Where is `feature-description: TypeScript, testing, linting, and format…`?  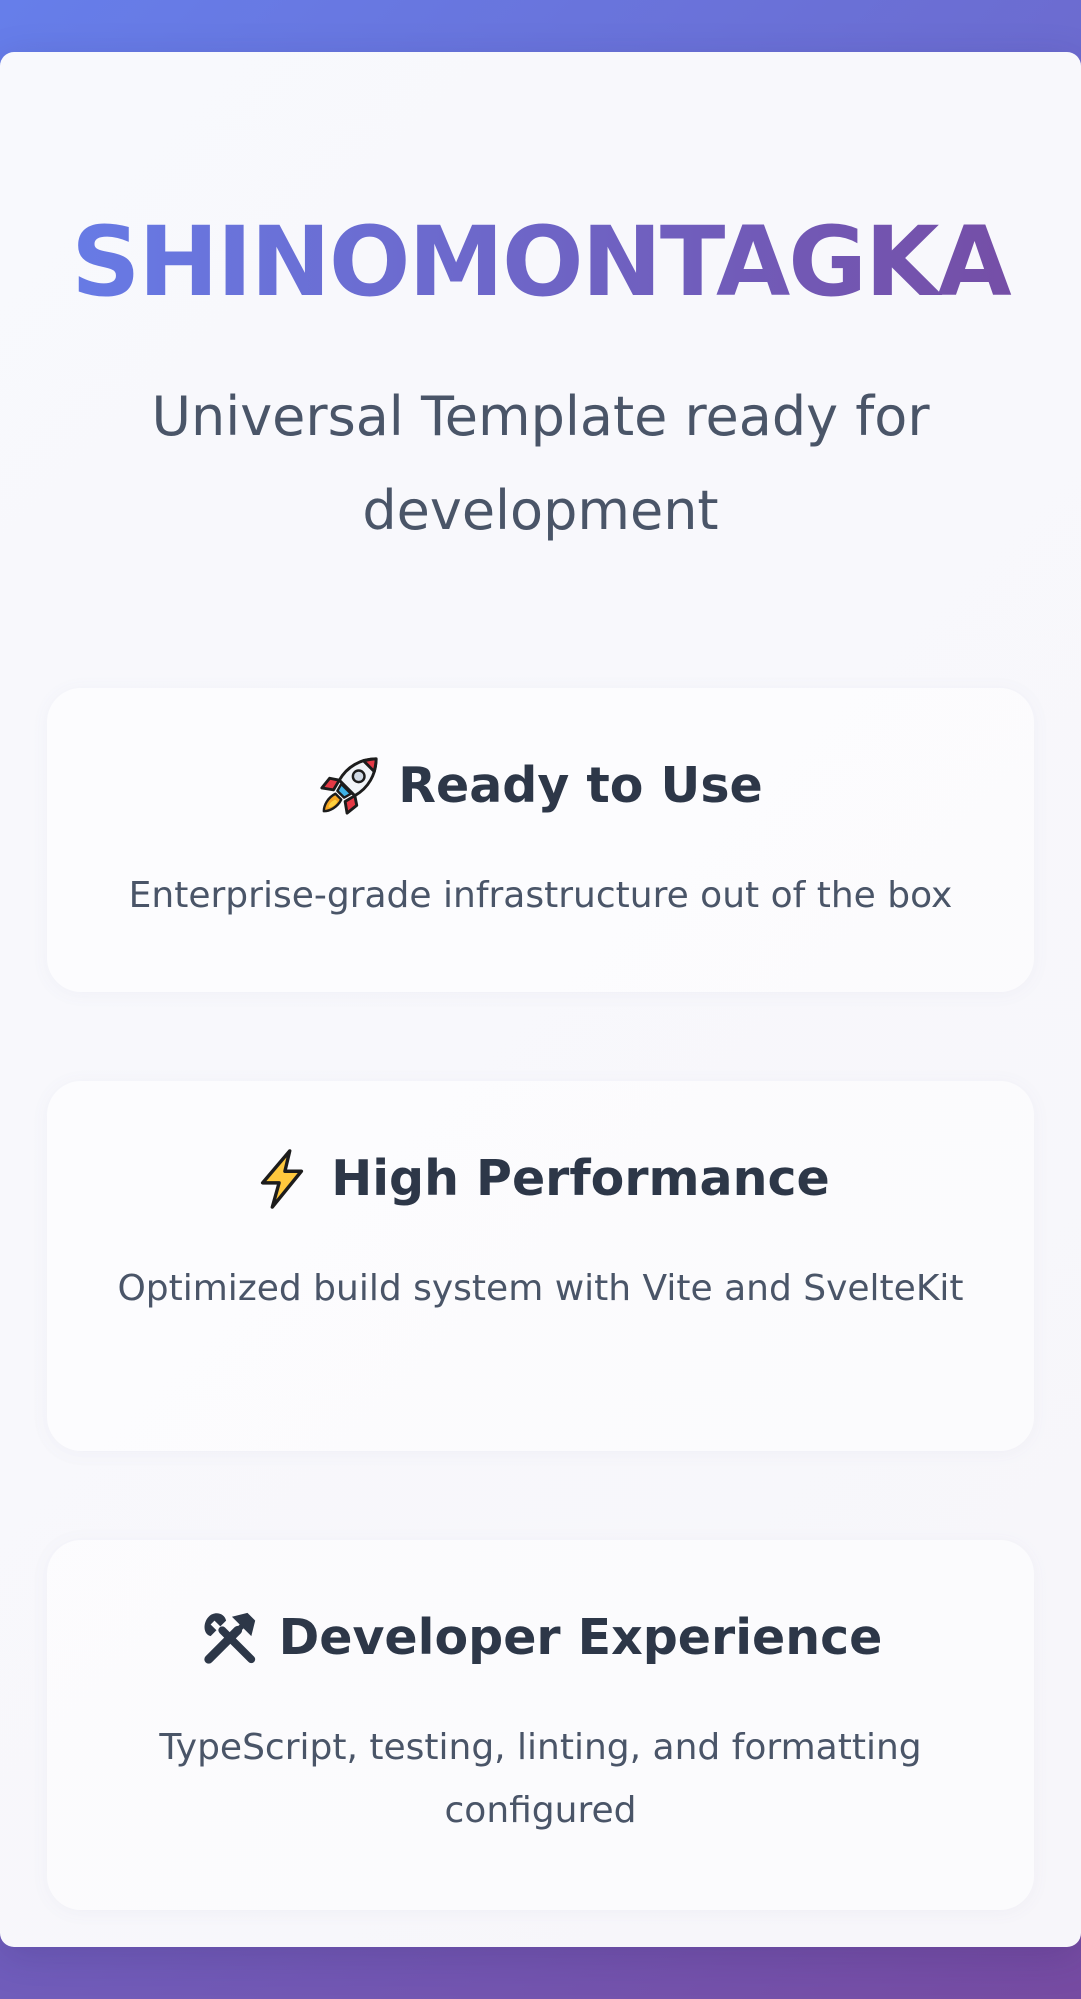 feature-description: TypeScript, testing, linting, and format… is located at coordinates (540, 1779).